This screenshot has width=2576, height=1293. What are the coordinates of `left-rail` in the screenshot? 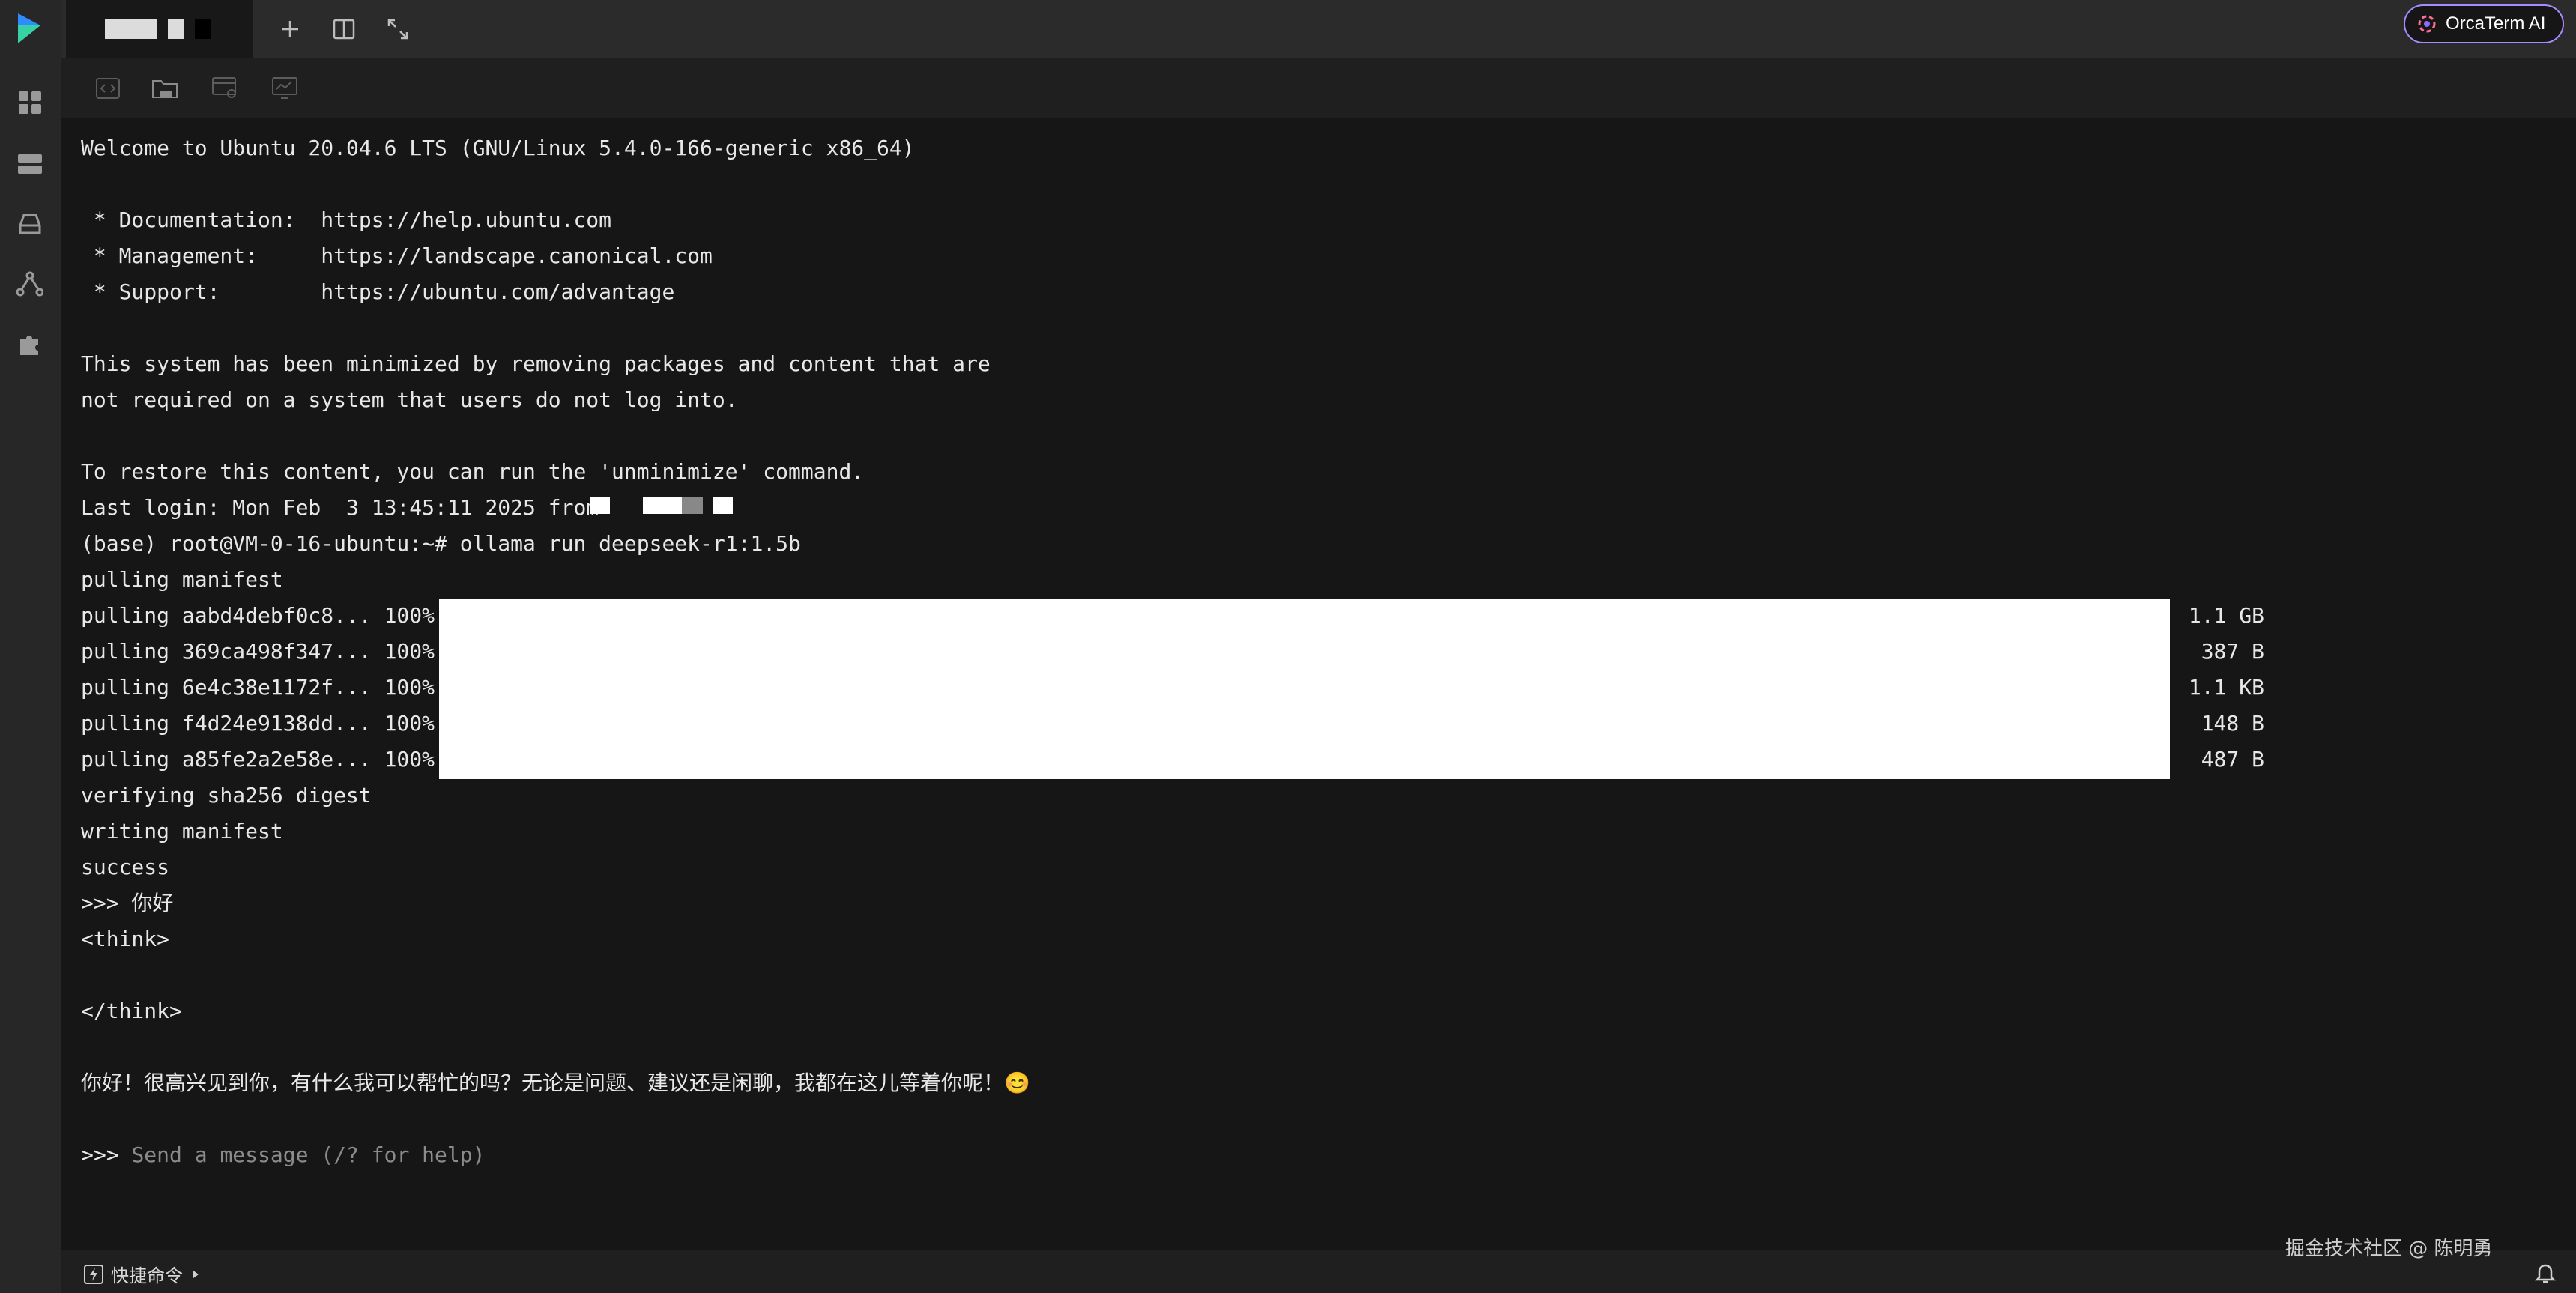 It's located at (30, 646).